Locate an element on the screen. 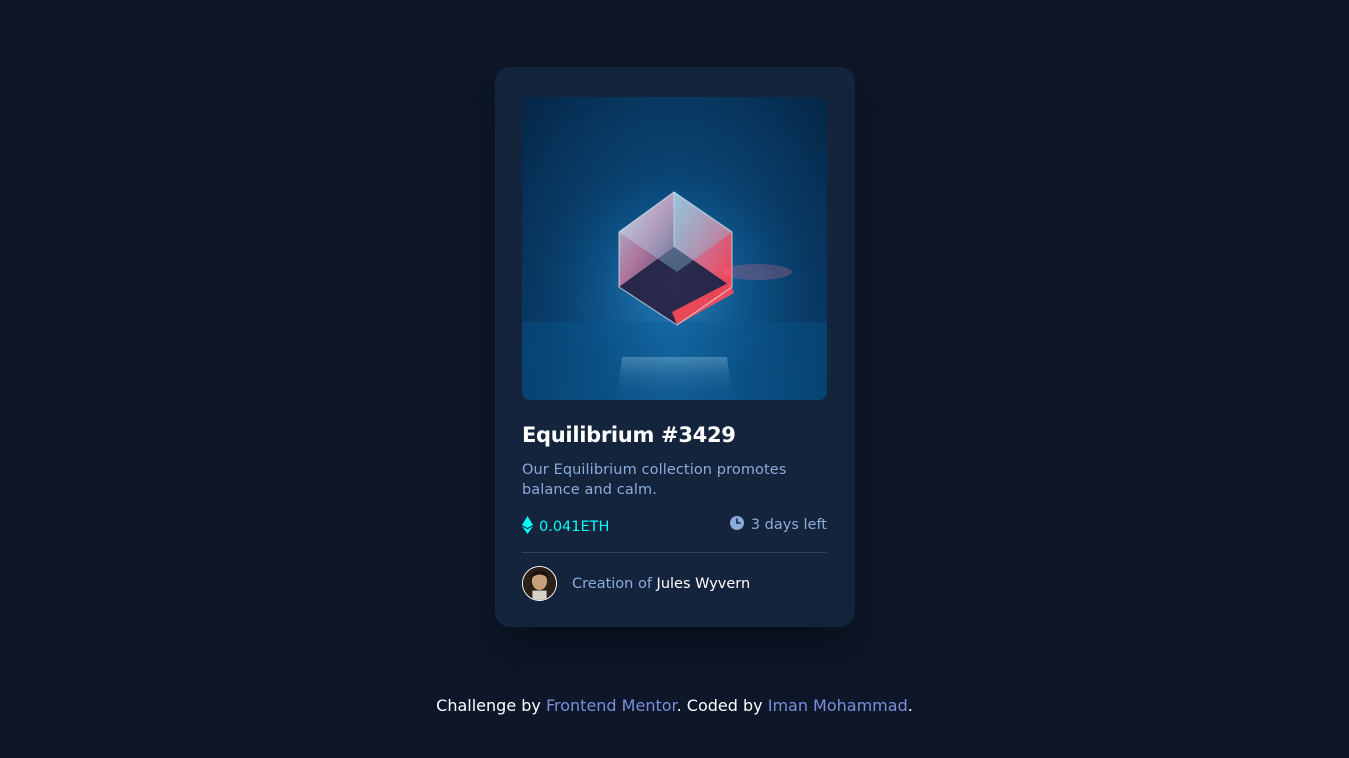 Image resolution: width=1349 pixels, height=758 pixels. price-badge: 0.041ETH is located at coordinates (565, 527).